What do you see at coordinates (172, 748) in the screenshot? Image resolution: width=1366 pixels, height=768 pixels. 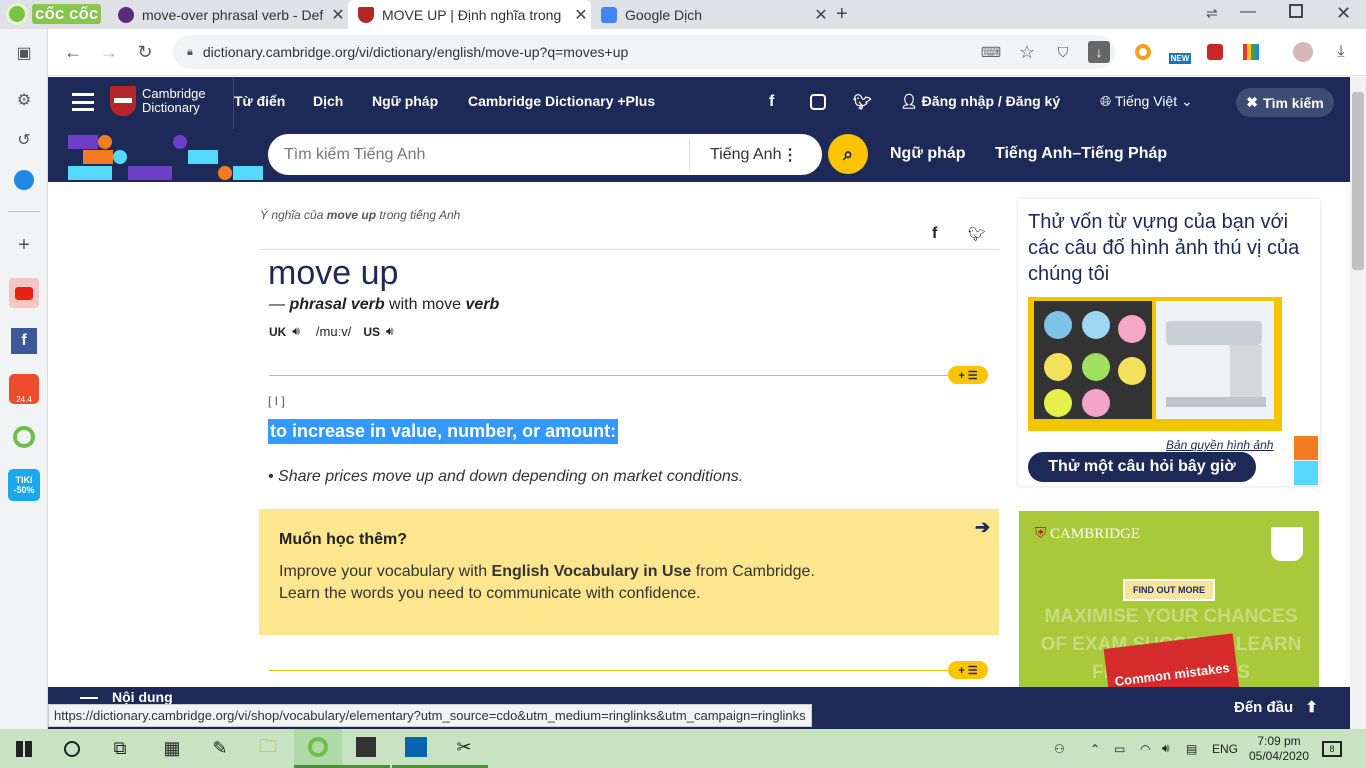 I see `app-calendar-icon: ▦` at bounding box center [172, 748].